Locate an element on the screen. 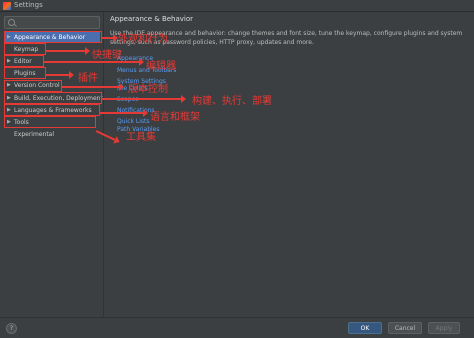 The image size is (474, 338). sidebar-item-experimental: Experimental is located at coordinates (52, 134).